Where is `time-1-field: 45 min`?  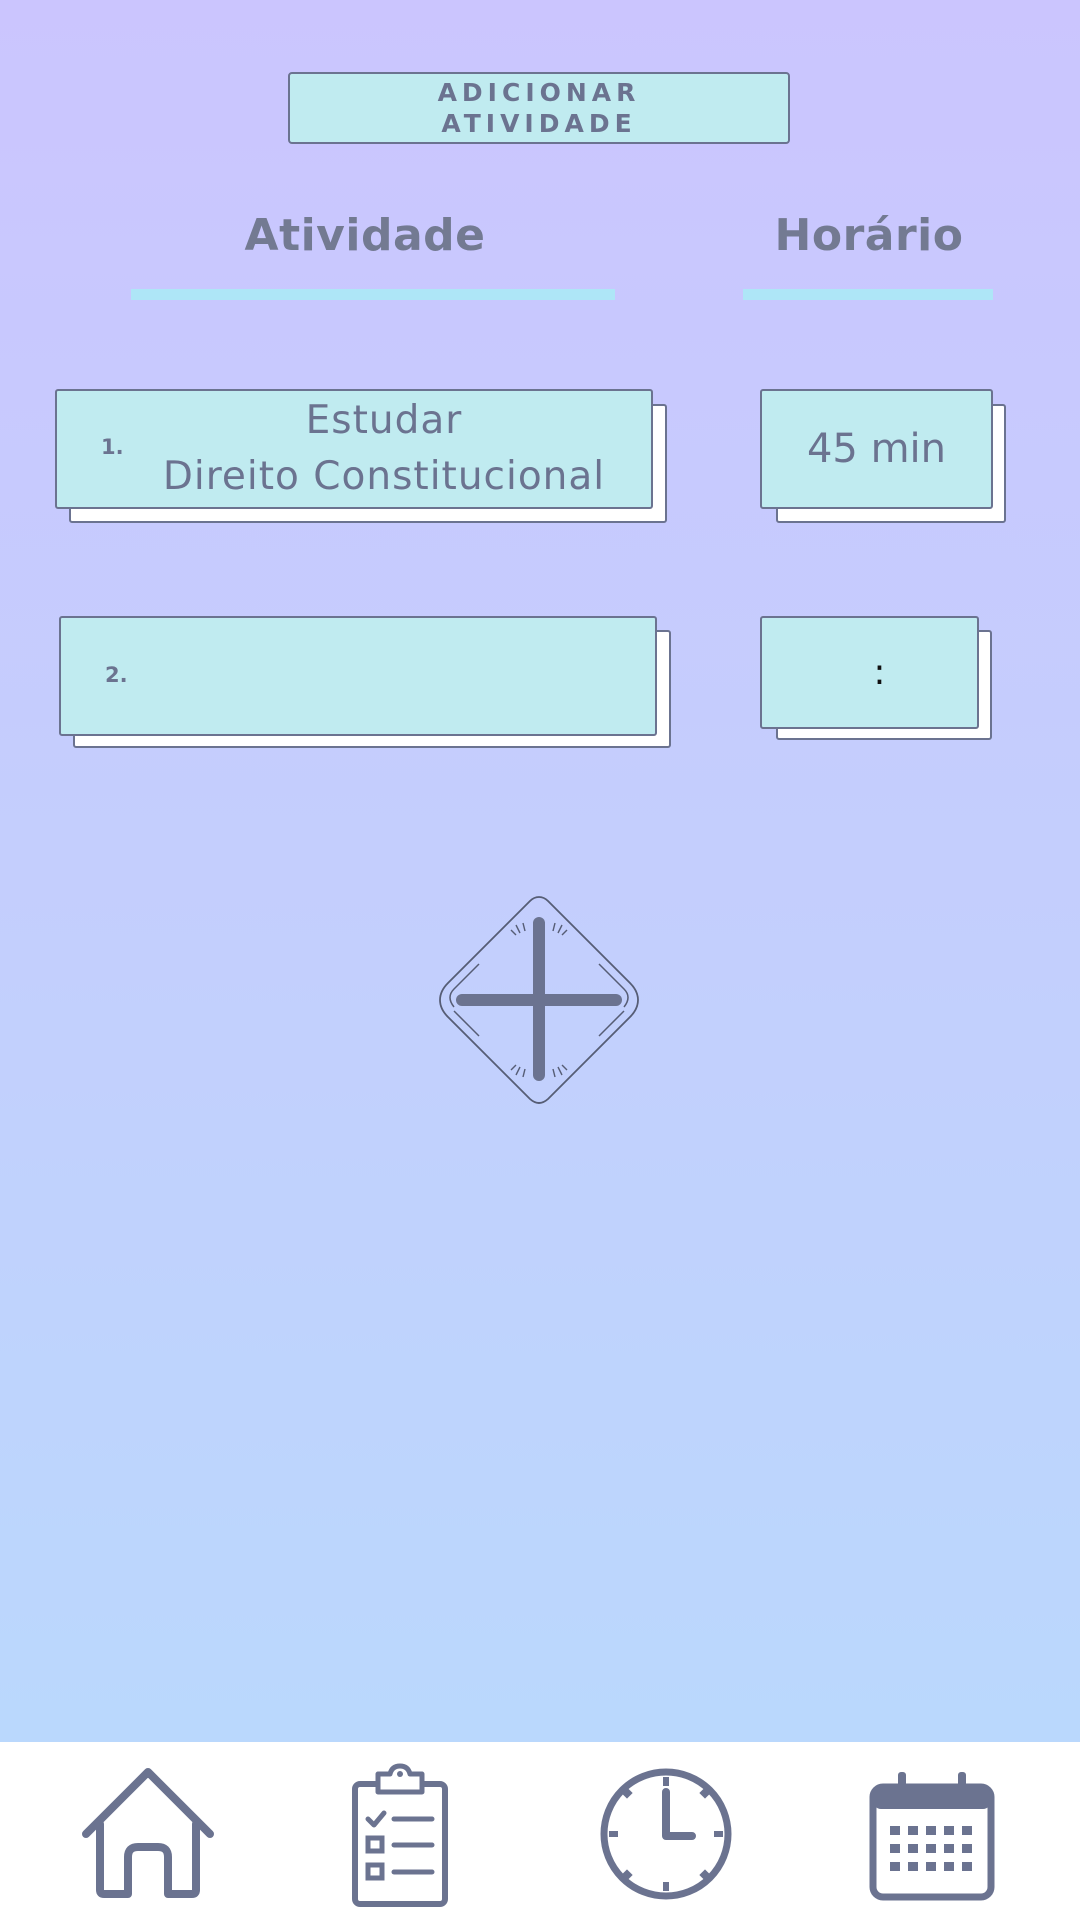
time-1-field: 45 min is located at coordinates (876, 449).